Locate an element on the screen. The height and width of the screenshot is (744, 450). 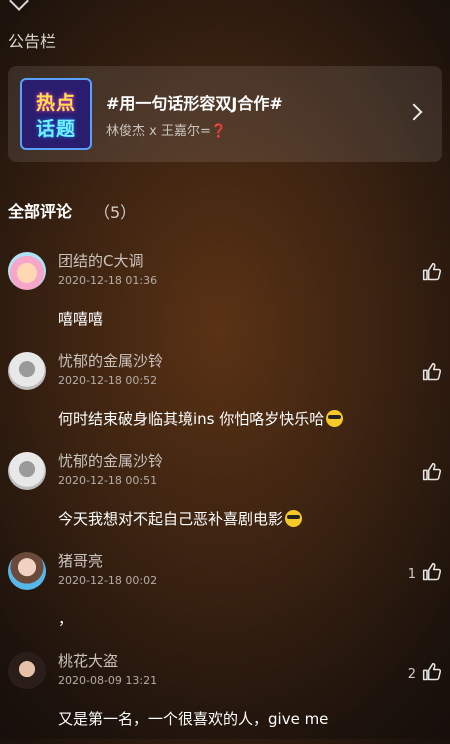
comment-text-body: 今天我想对不起自己恶补喜剧电影 is located at coordinates (171, 519).